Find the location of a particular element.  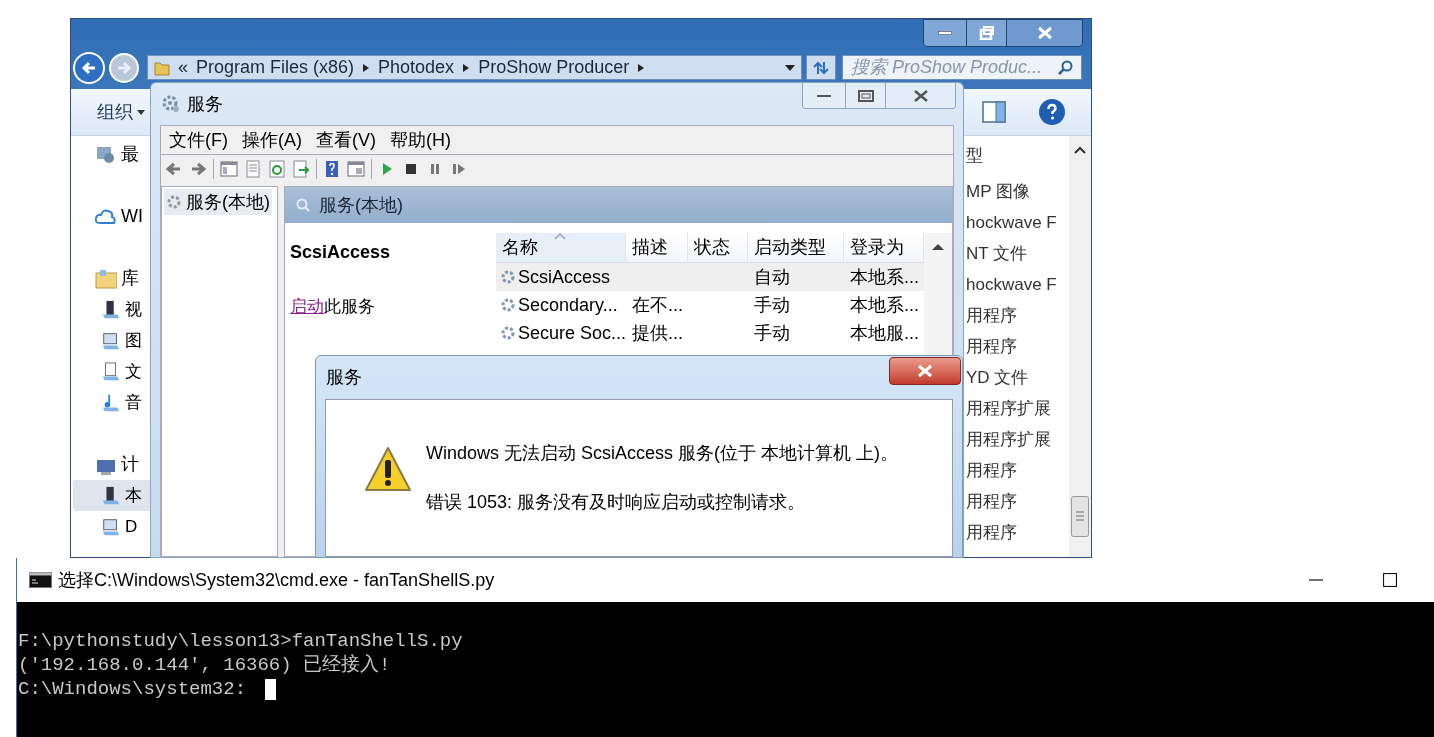

warning-icon is located at coordinates (388, 469).